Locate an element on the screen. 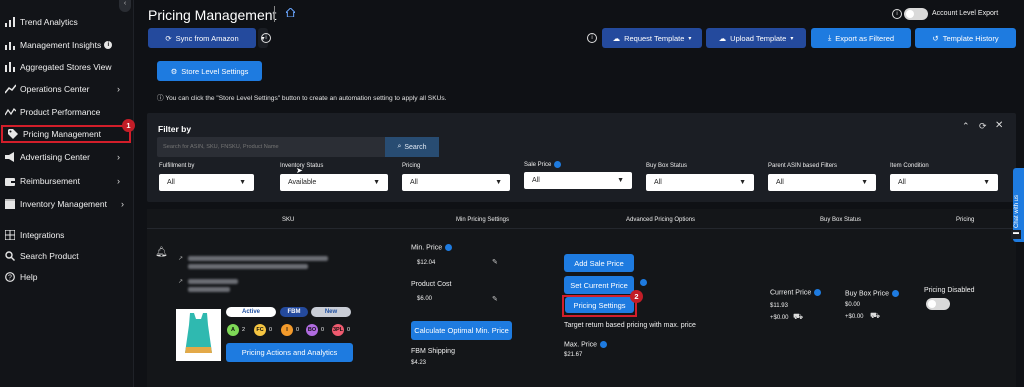 This screenshot has height=387, width=1024. sidebar-item-integrations: Integrations is located at coordinates (67, 235).